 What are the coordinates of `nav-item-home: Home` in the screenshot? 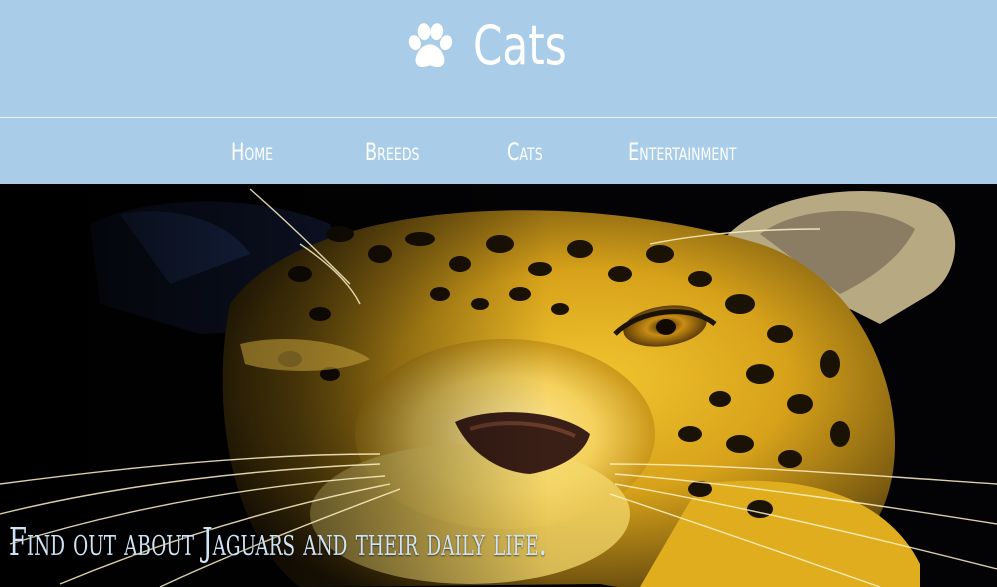 It's located at (252, 152).